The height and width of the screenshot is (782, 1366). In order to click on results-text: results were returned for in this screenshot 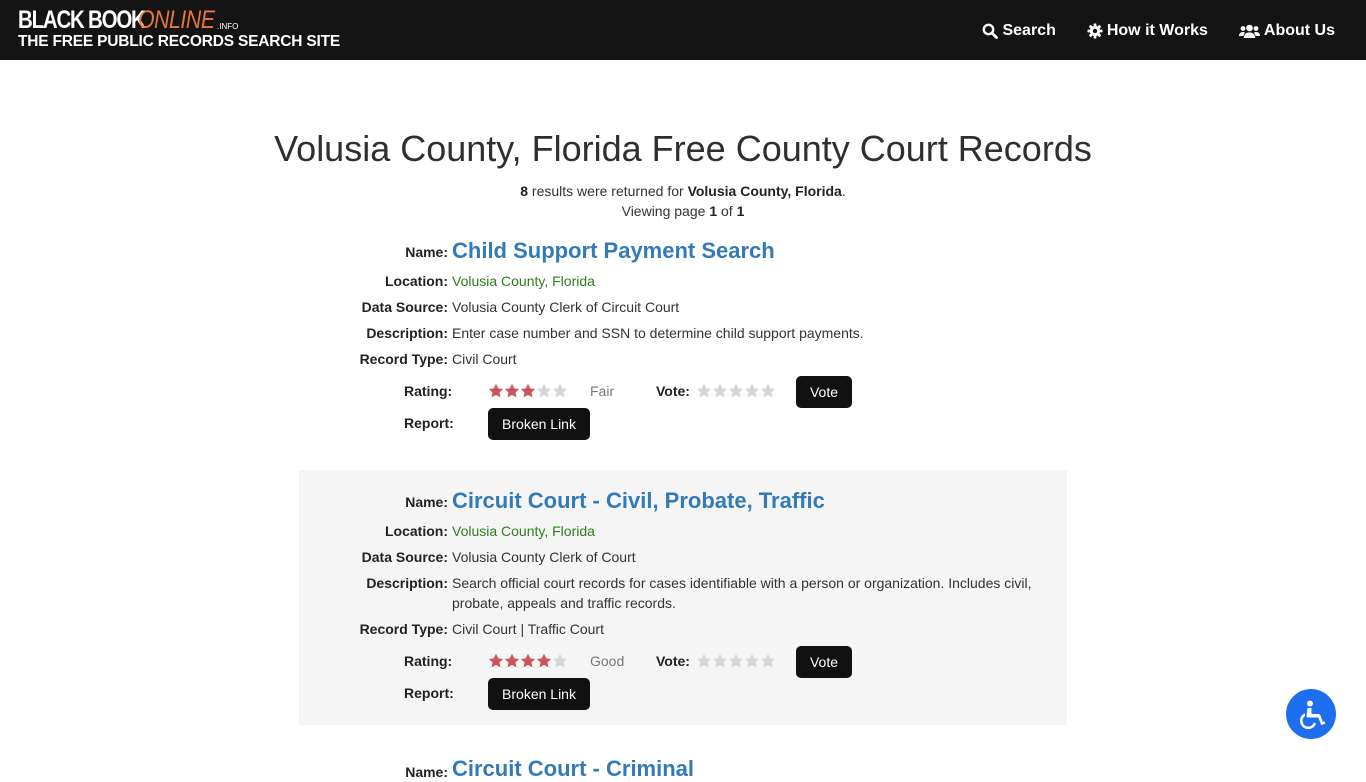, I will do `click(608, 191)`.